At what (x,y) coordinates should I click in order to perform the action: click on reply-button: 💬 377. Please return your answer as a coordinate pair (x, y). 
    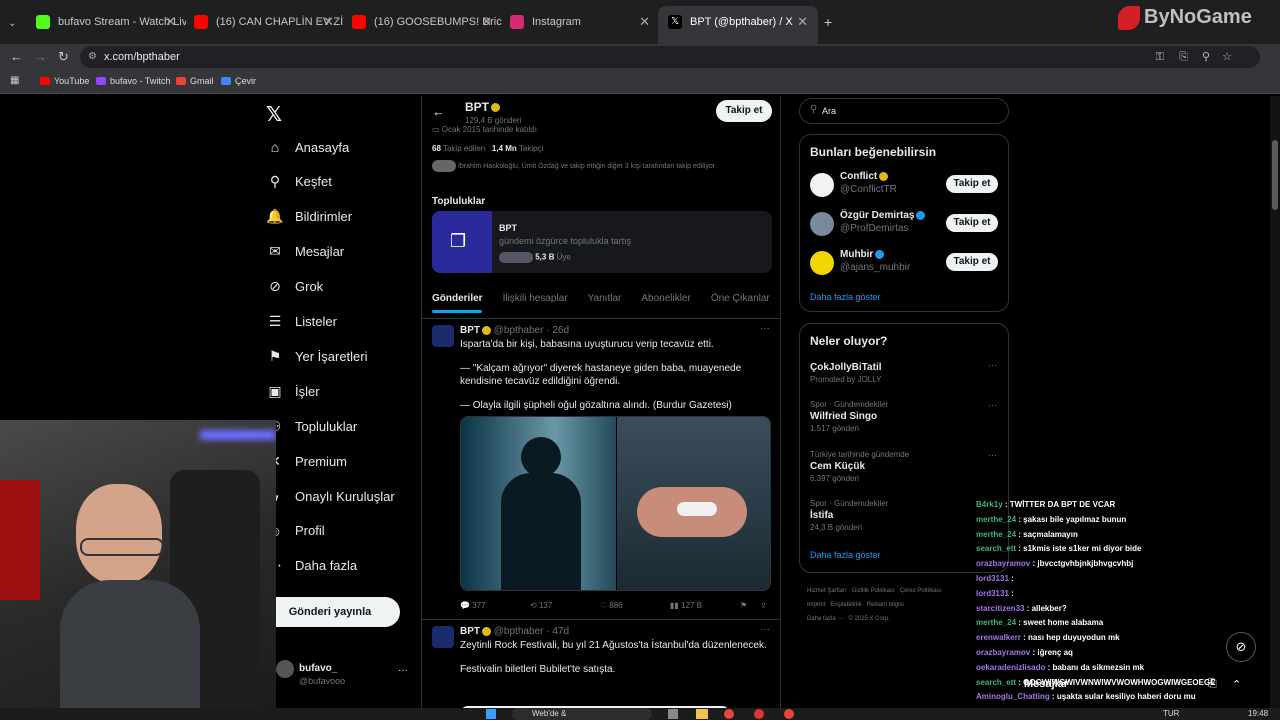
    Looking at the image, I should click on (473, 605).